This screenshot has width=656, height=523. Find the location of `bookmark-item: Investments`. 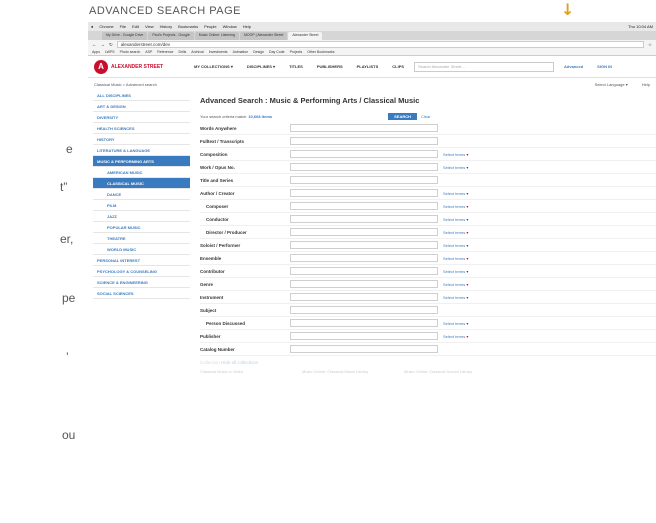

bookmark-item: Investments is located at coordinates (218, 52).